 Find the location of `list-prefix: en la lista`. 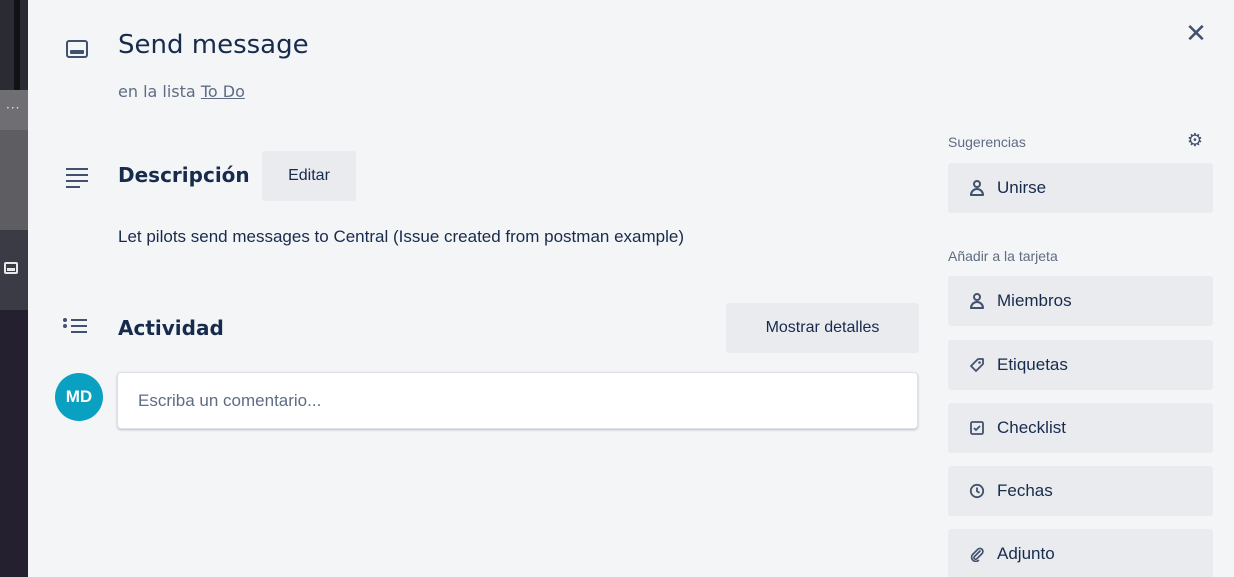

list-prefix: en la lista is located at coordinates (157, 91).